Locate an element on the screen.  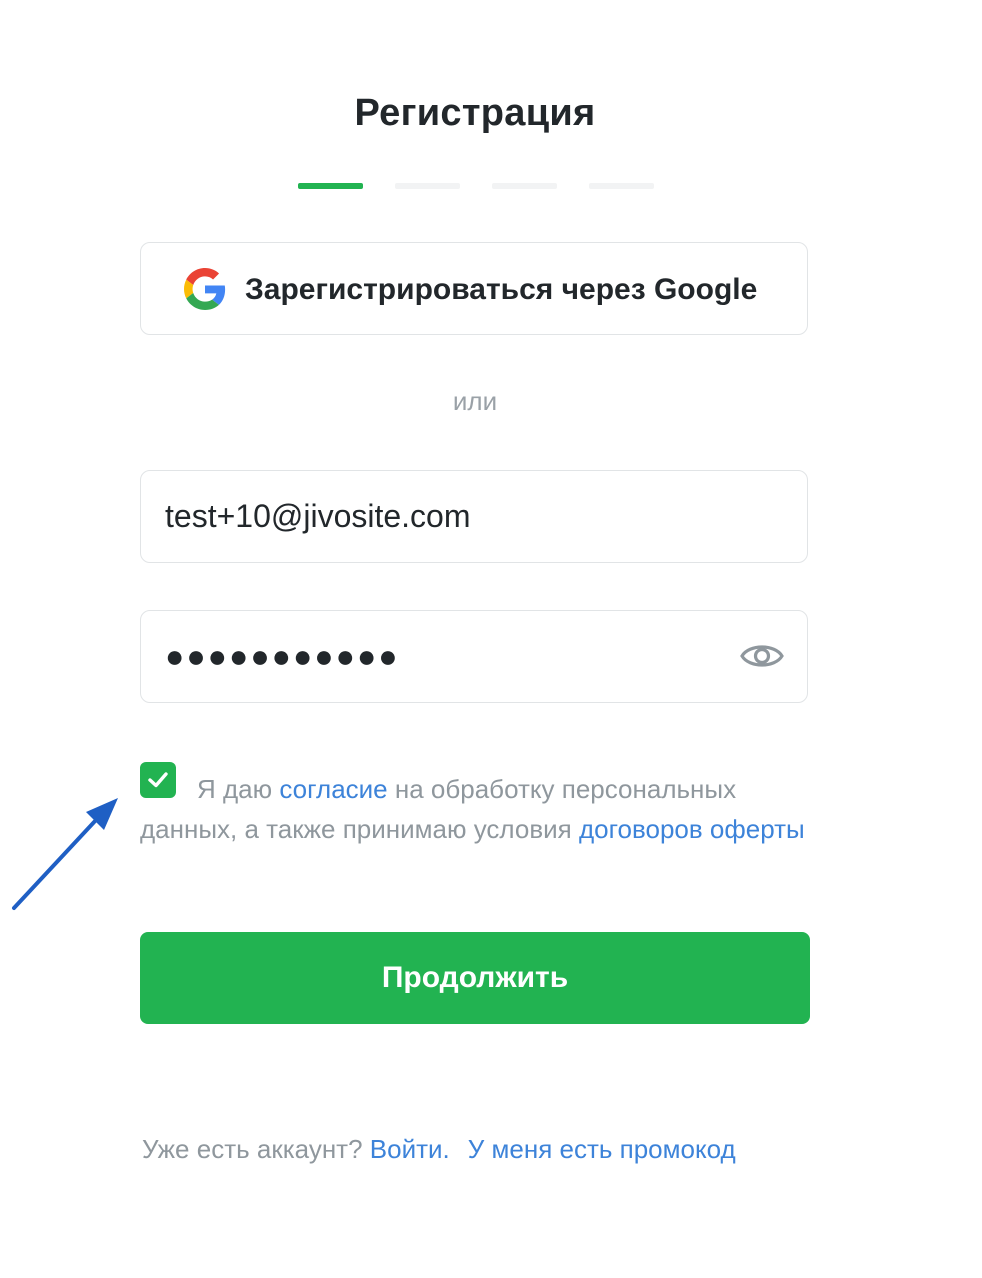
google-signup-button: Зарегистрироваться через Google is located at coordinates (474, 288).